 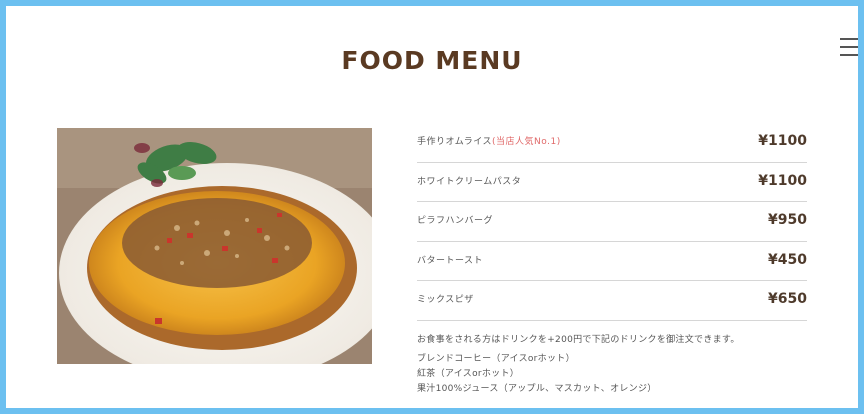 I want to click on drink-item: 果汁100%ジュース（アップル、マスカット、オレンジ）, so click(x=537, y=389).